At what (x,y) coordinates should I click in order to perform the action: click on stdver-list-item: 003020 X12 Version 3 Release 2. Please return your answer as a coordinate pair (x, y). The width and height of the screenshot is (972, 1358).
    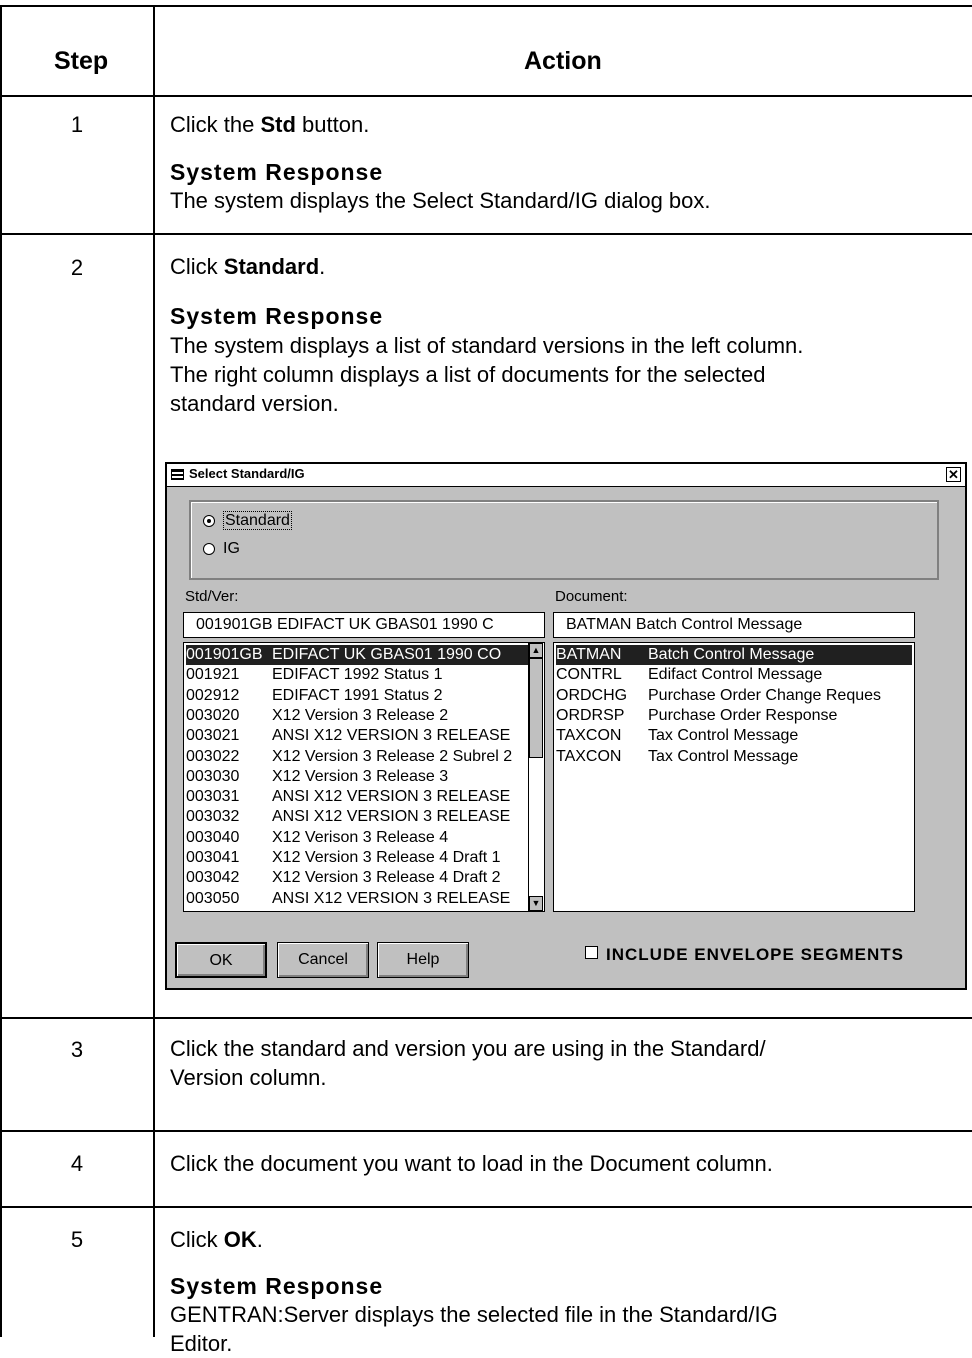
    Looking at the image, I should click on (357, 716).